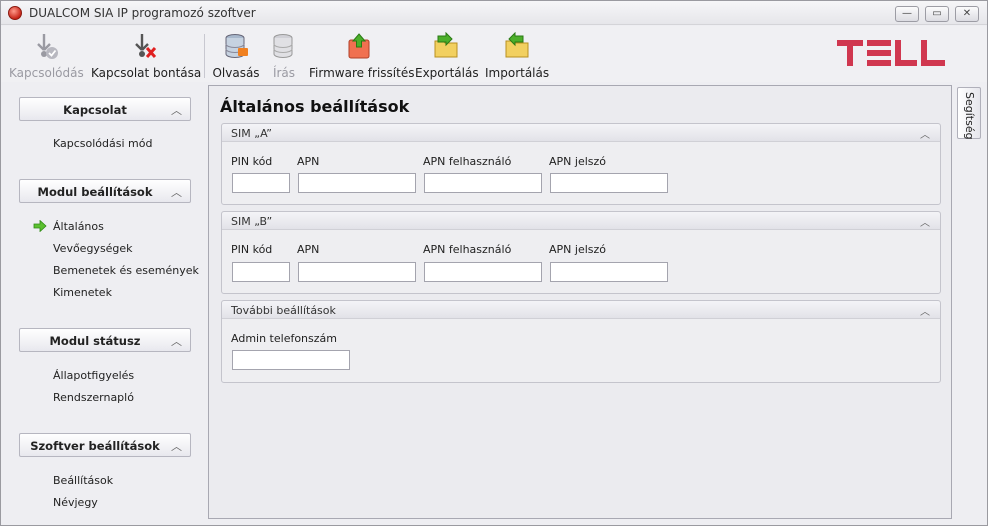  What do you see at coordinates (93, 375) in the screenshot?
I see `sidebar-item-allapotfigyeles: Állapotfigyelés` at bounding box center [93, 375].